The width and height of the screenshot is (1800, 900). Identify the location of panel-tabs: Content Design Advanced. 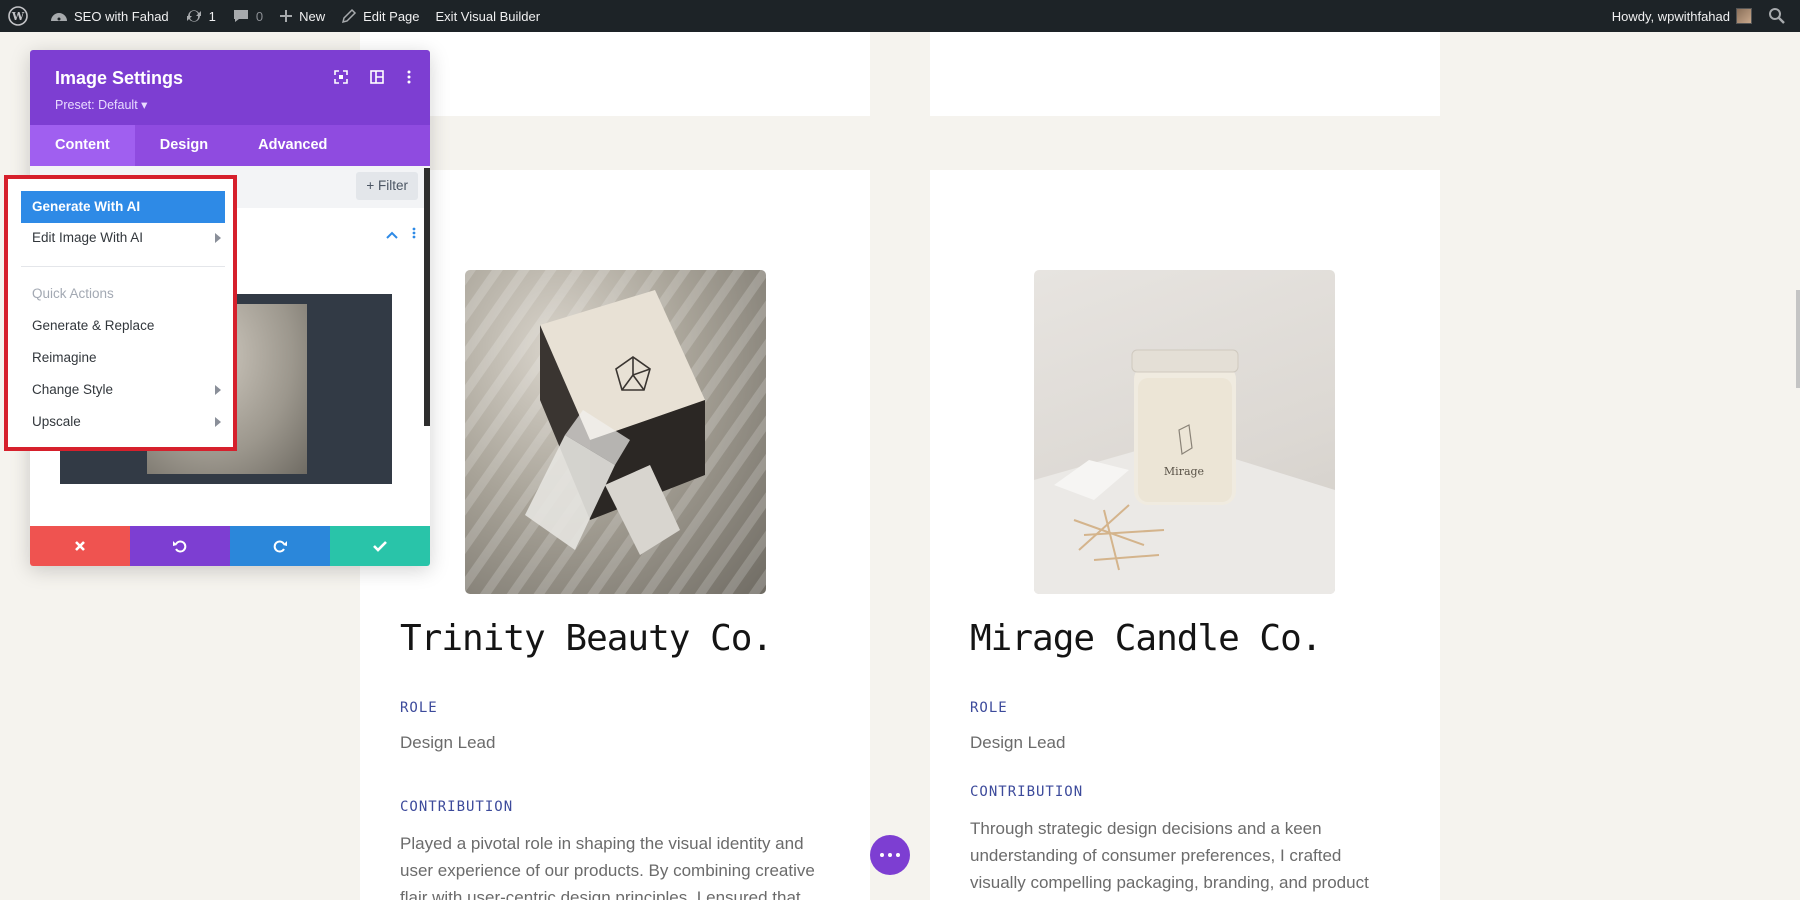
(230, 145).